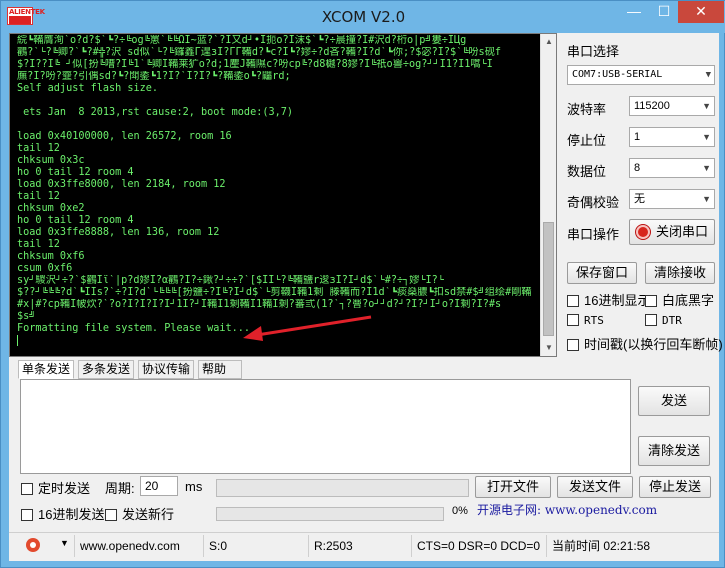 This screenshot has width=725, height=568. I want to click on send-newline-label: 发送新行, so click(148, 514).